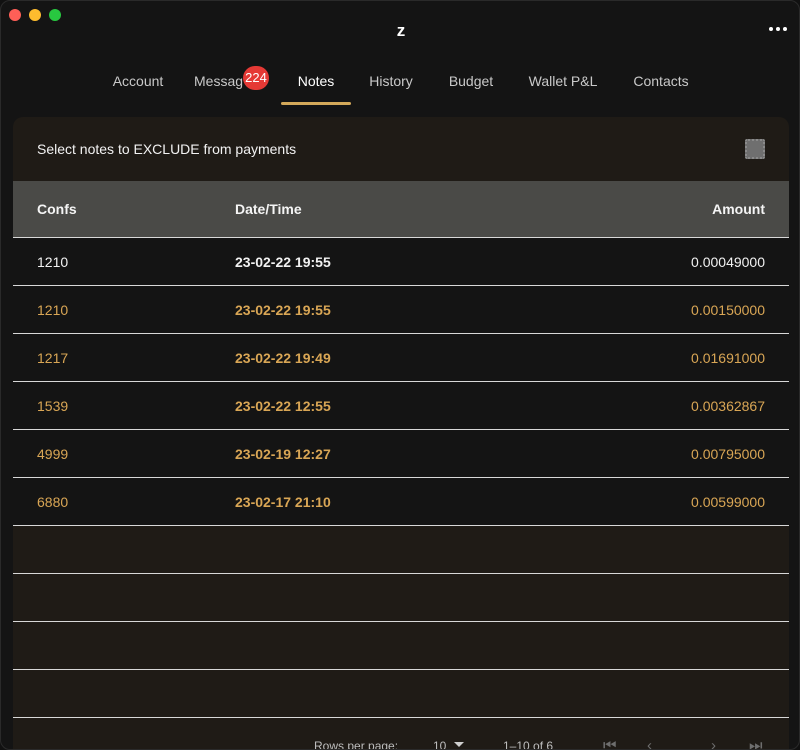  I want to click on cell-confs: 6880, so click(53, 501).